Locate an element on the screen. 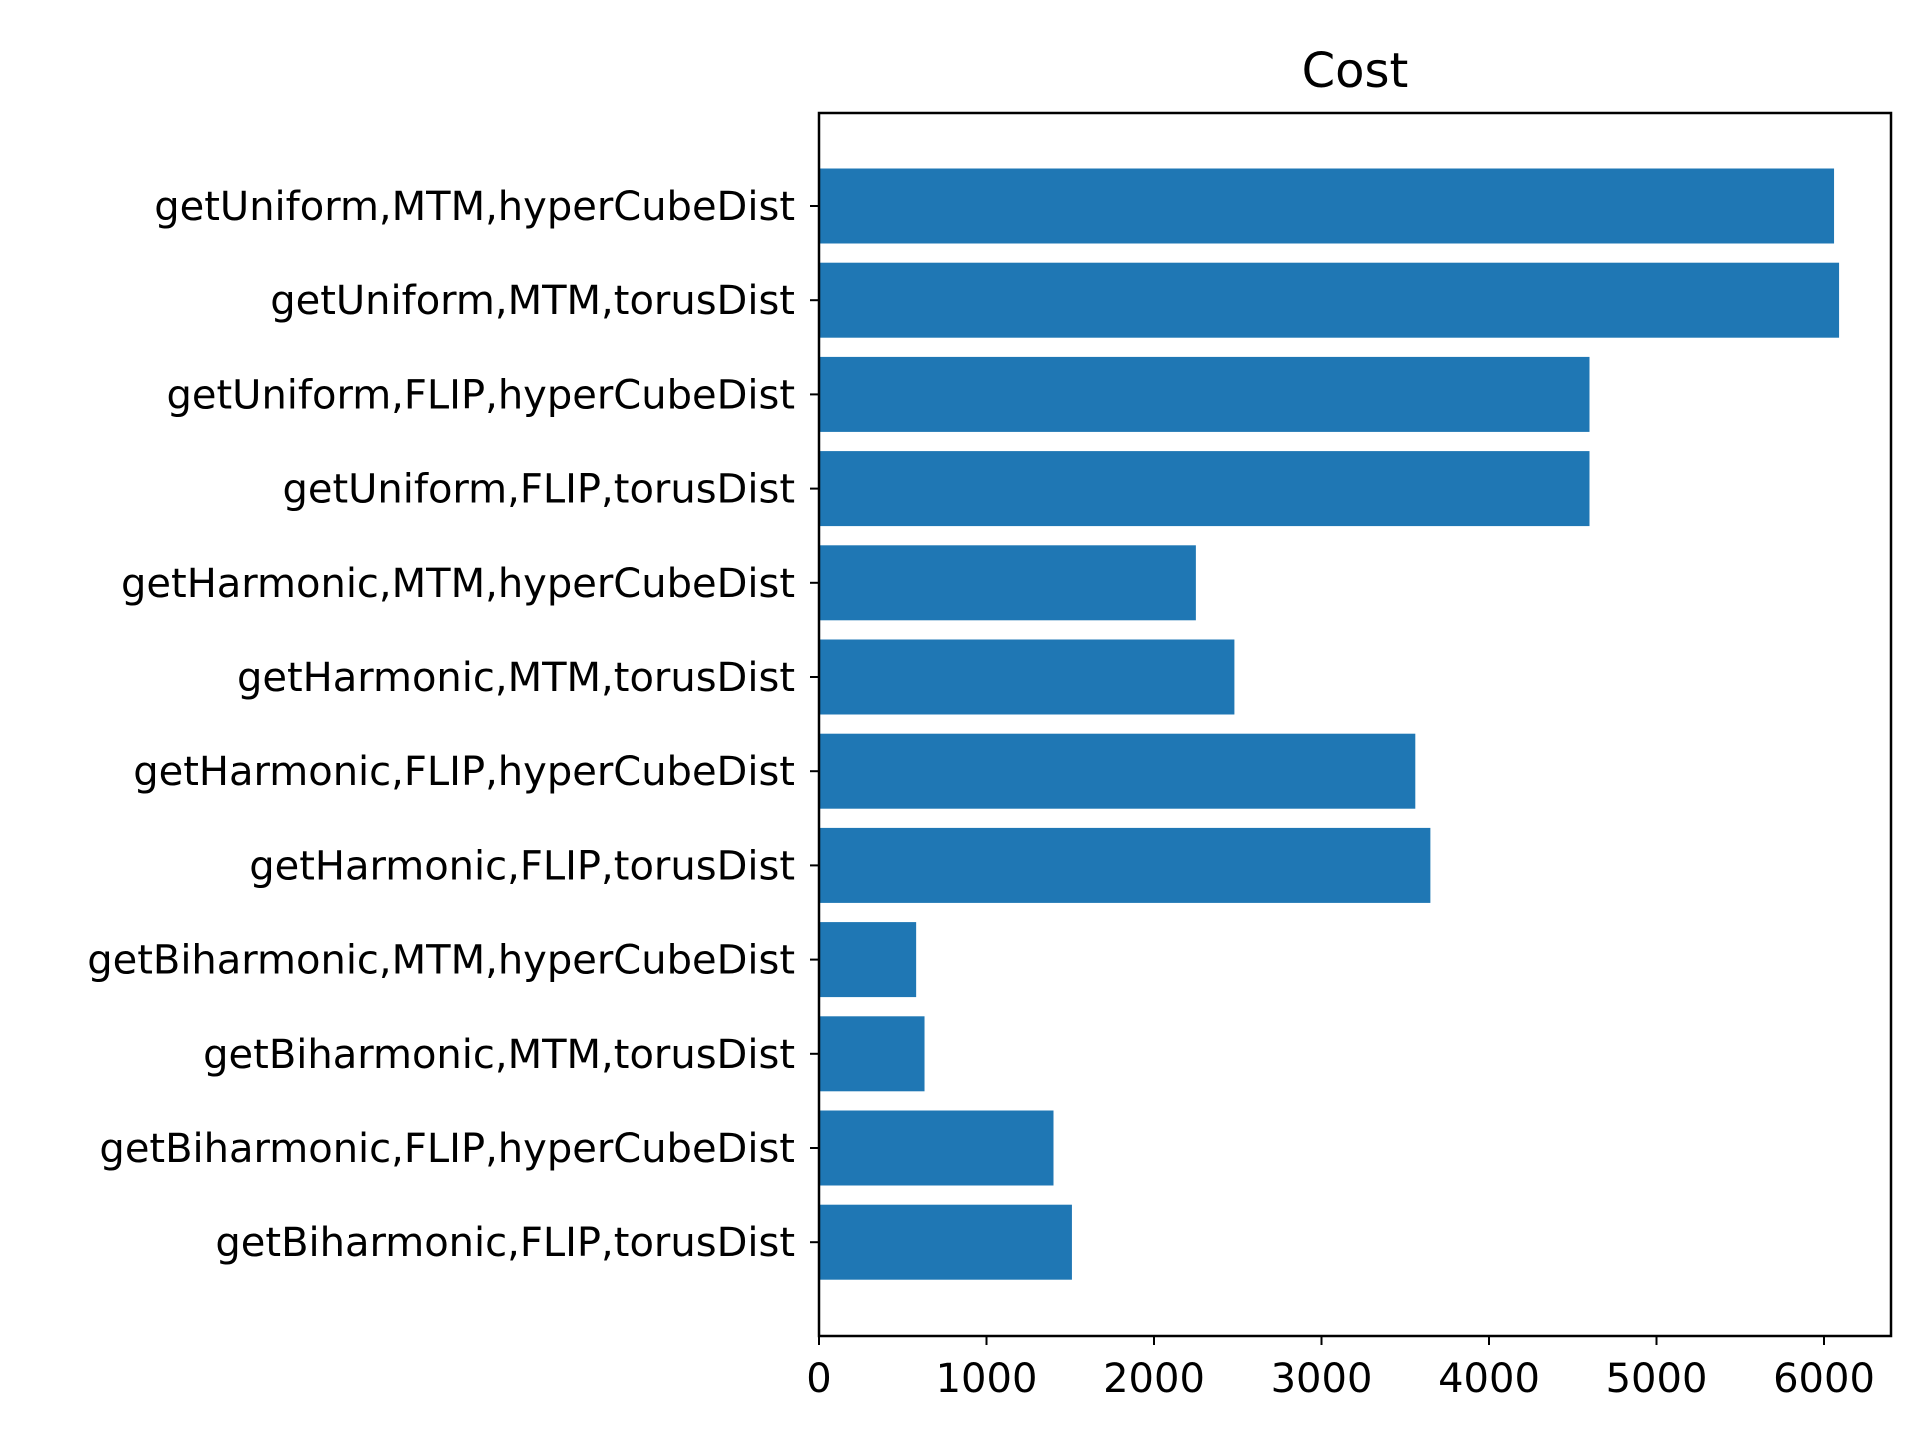 The width and height of the screenshot is (1920, 1440). y-tick-label-1: getUniform,MTM,torusDist is located at coordinates (532, 301).